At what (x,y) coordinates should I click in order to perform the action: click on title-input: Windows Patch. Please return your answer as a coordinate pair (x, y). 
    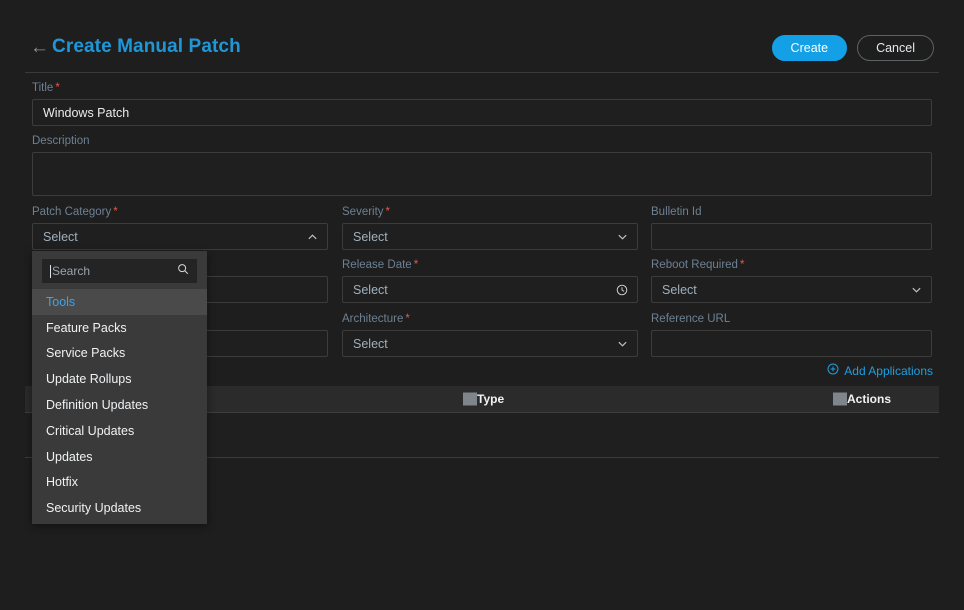
    Looking at the image, I should click on (482, 112).